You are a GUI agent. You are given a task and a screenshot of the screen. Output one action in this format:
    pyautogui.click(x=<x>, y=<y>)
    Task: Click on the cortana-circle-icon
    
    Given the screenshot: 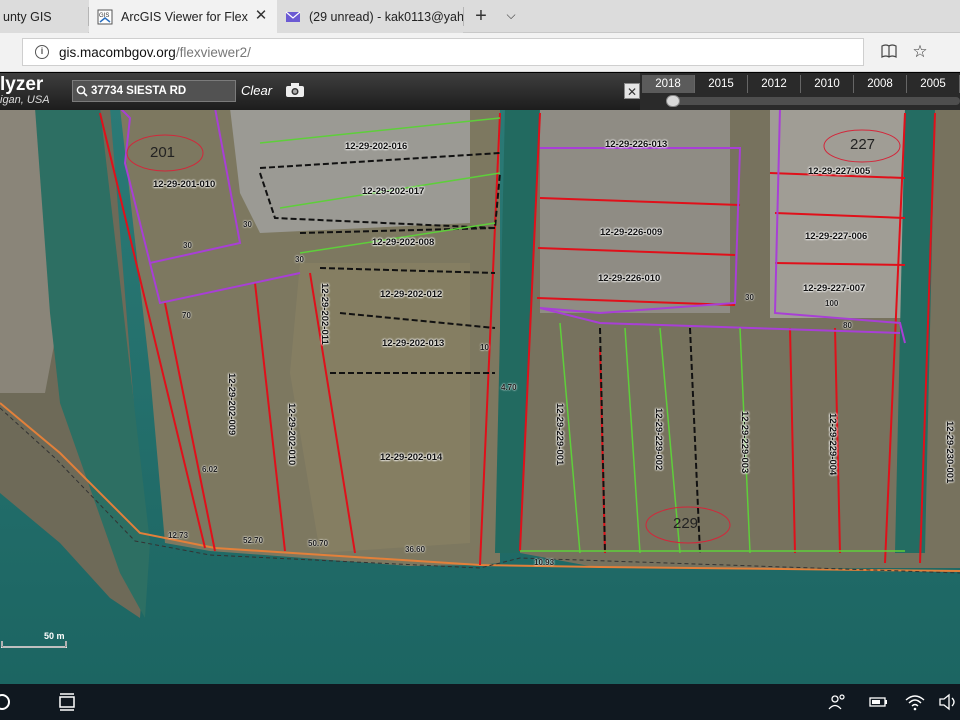 What is the action you would take?
    pyautogui.click(x=7, y=702)
    